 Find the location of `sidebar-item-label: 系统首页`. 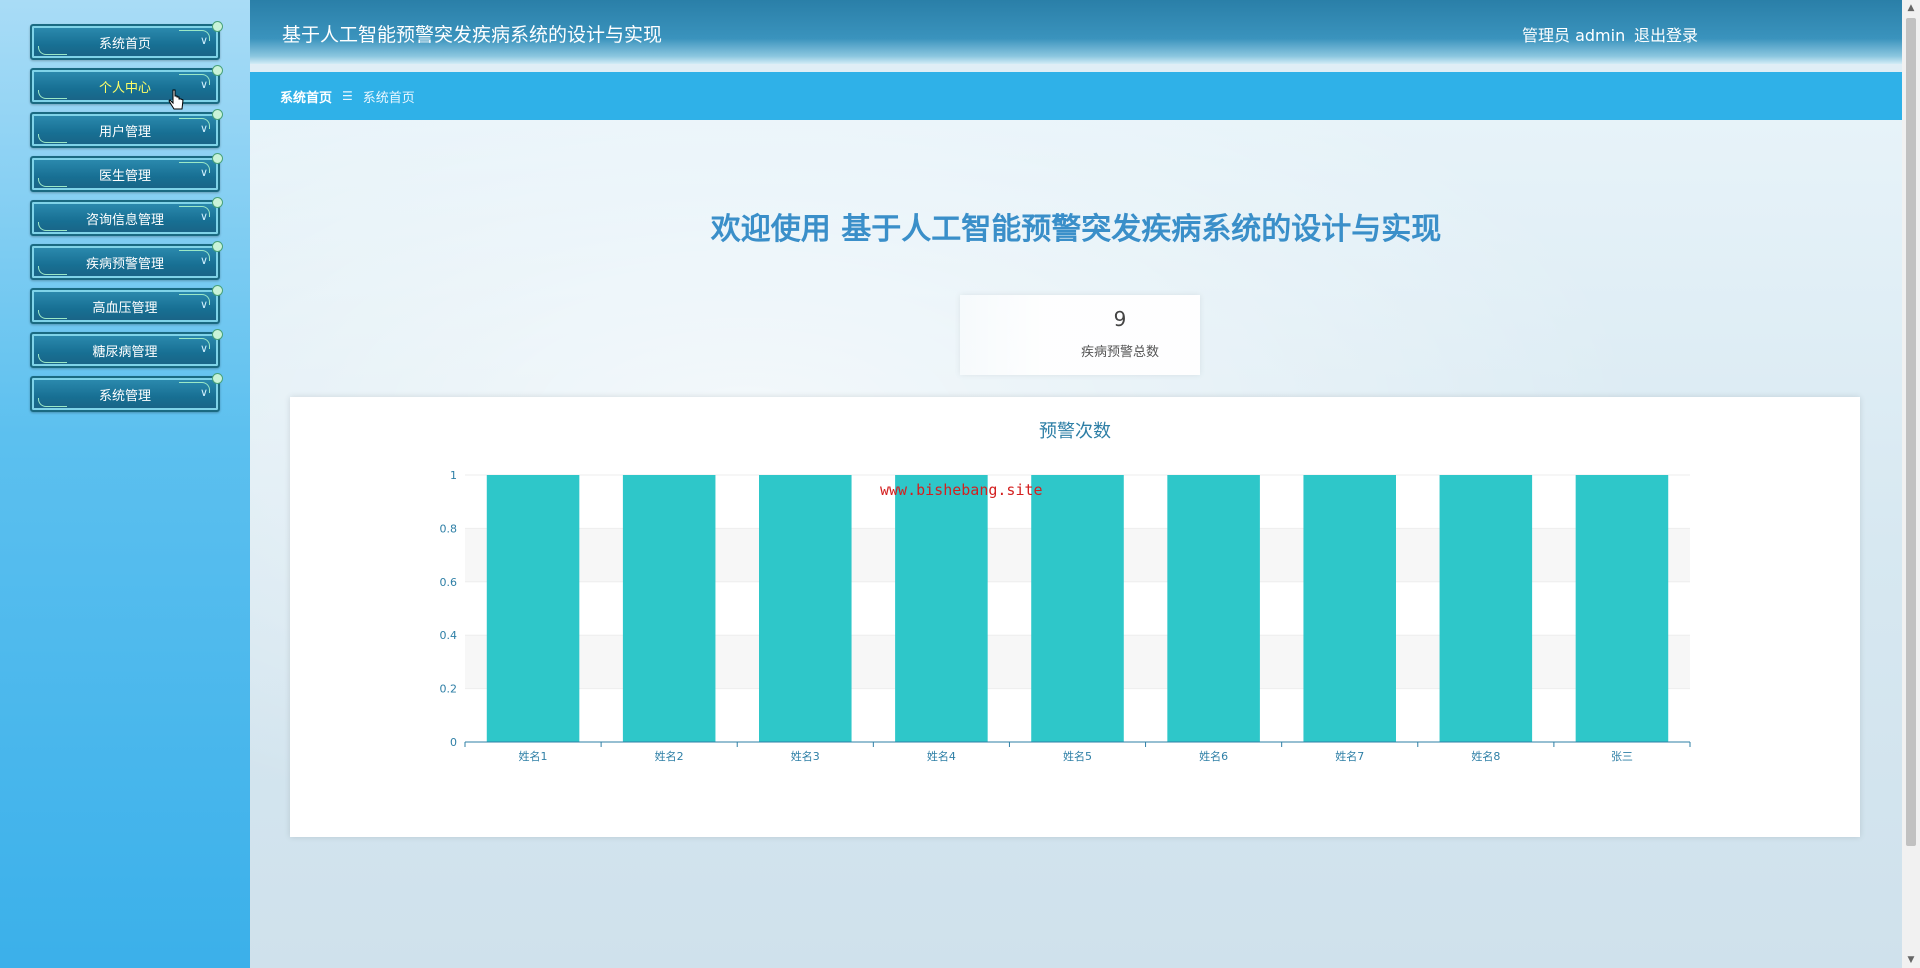

sidebar-item-label: 系统首页 is located at coordinates (124, 44).